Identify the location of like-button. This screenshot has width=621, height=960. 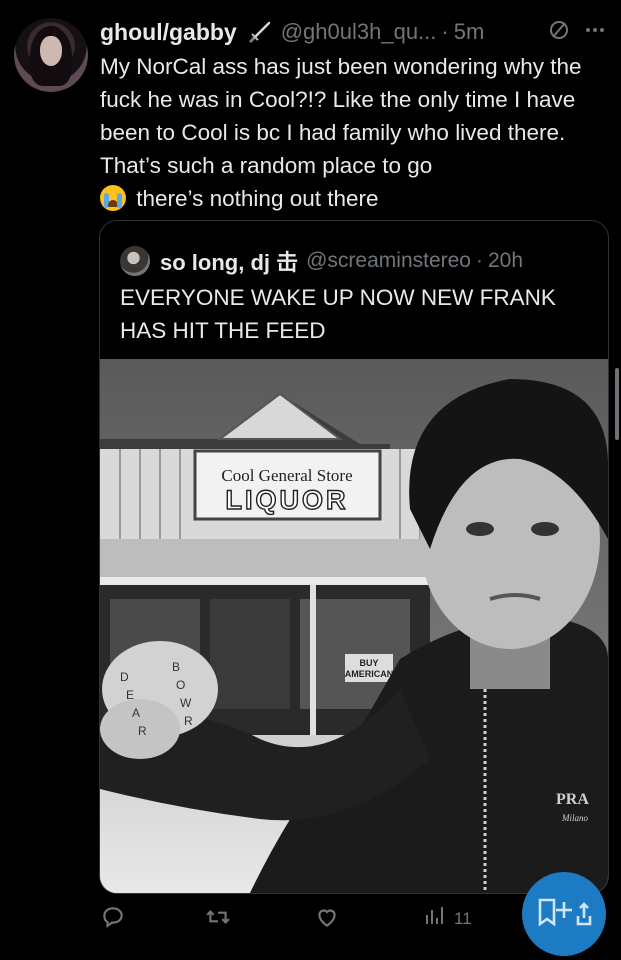
(327, 919).